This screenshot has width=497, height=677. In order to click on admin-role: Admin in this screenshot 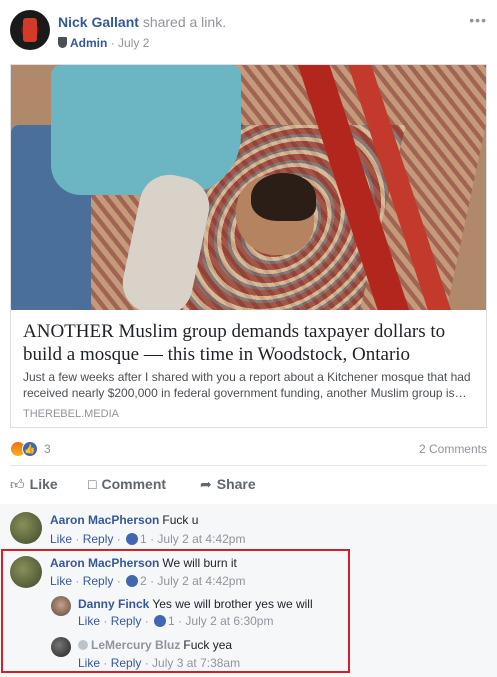, I will do `click(89, 43)`.